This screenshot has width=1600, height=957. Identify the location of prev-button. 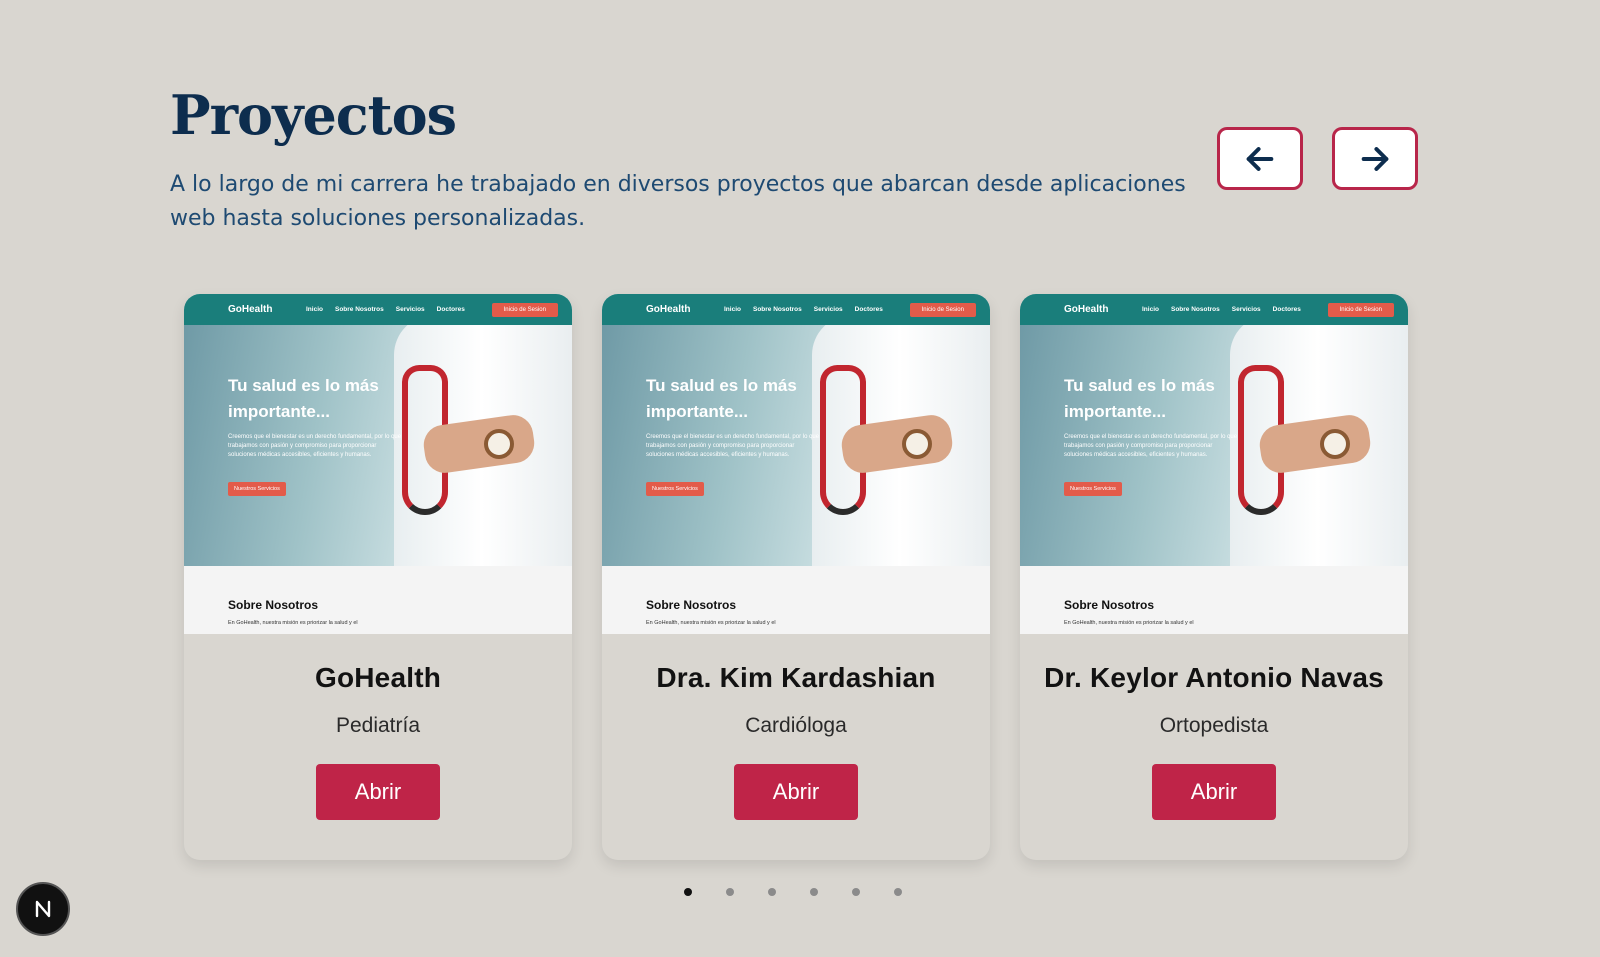
(1260, 158).